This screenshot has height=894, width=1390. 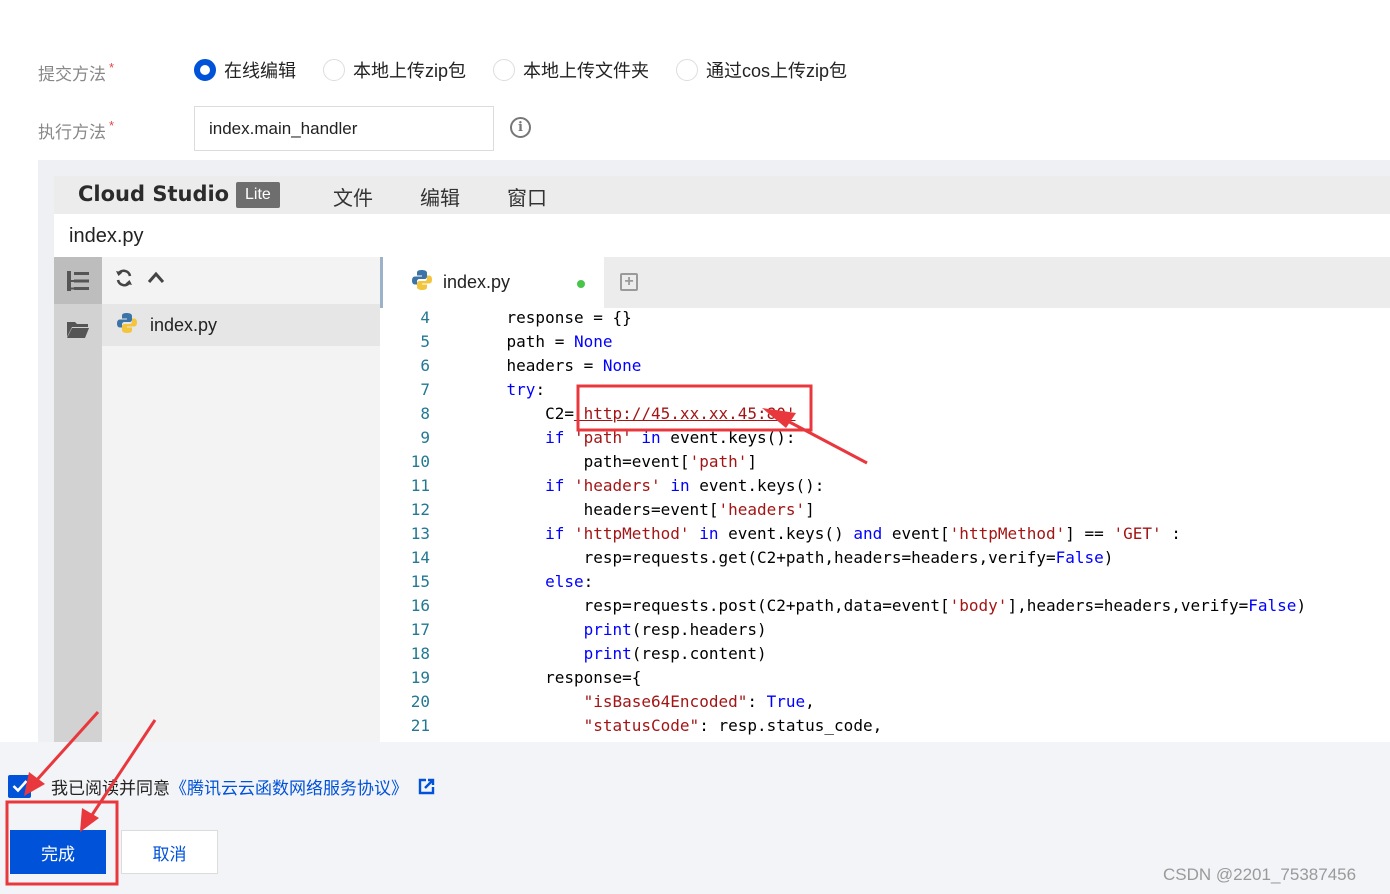 What do you see at coordinates (156, 280) in the screenshot?
I see `chevron-up-icon` at bounding box center [156, 280].